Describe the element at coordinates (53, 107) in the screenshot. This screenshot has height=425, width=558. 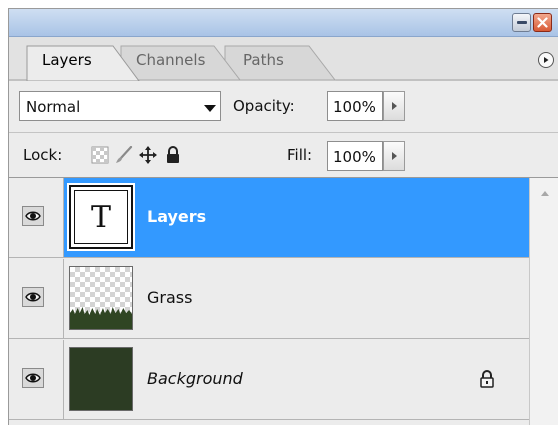
I see `blend-mode-value: Normal` at that location.